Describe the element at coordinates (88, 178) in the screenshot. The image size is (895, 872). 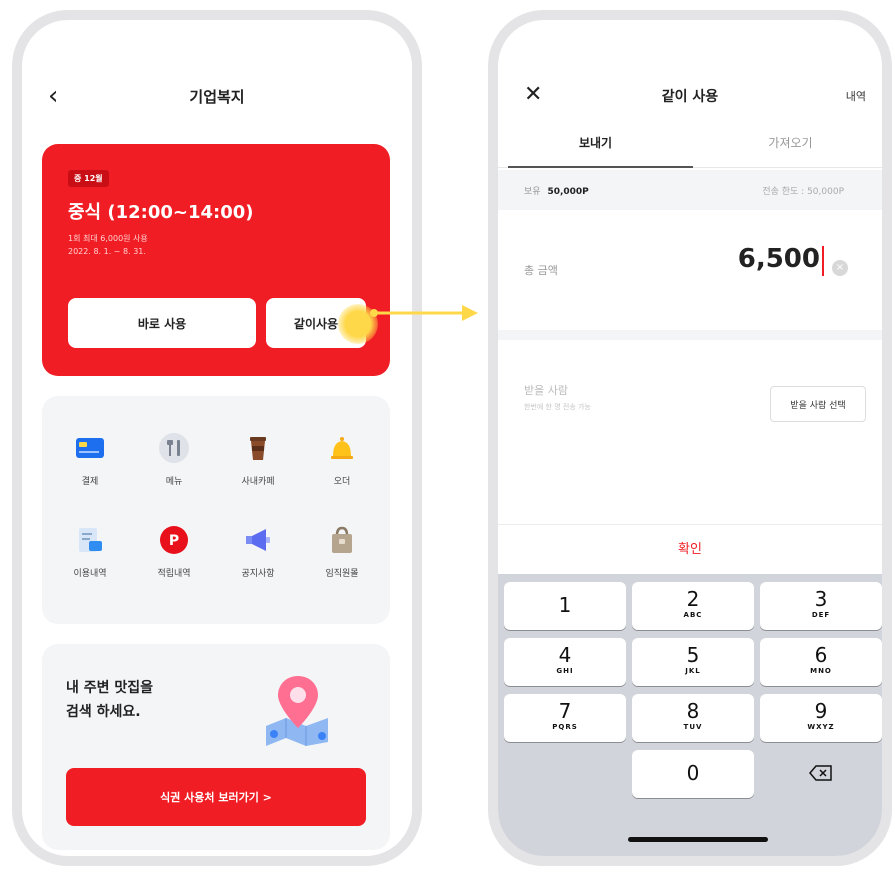
I see `month-badge: 중 12월` at that location.